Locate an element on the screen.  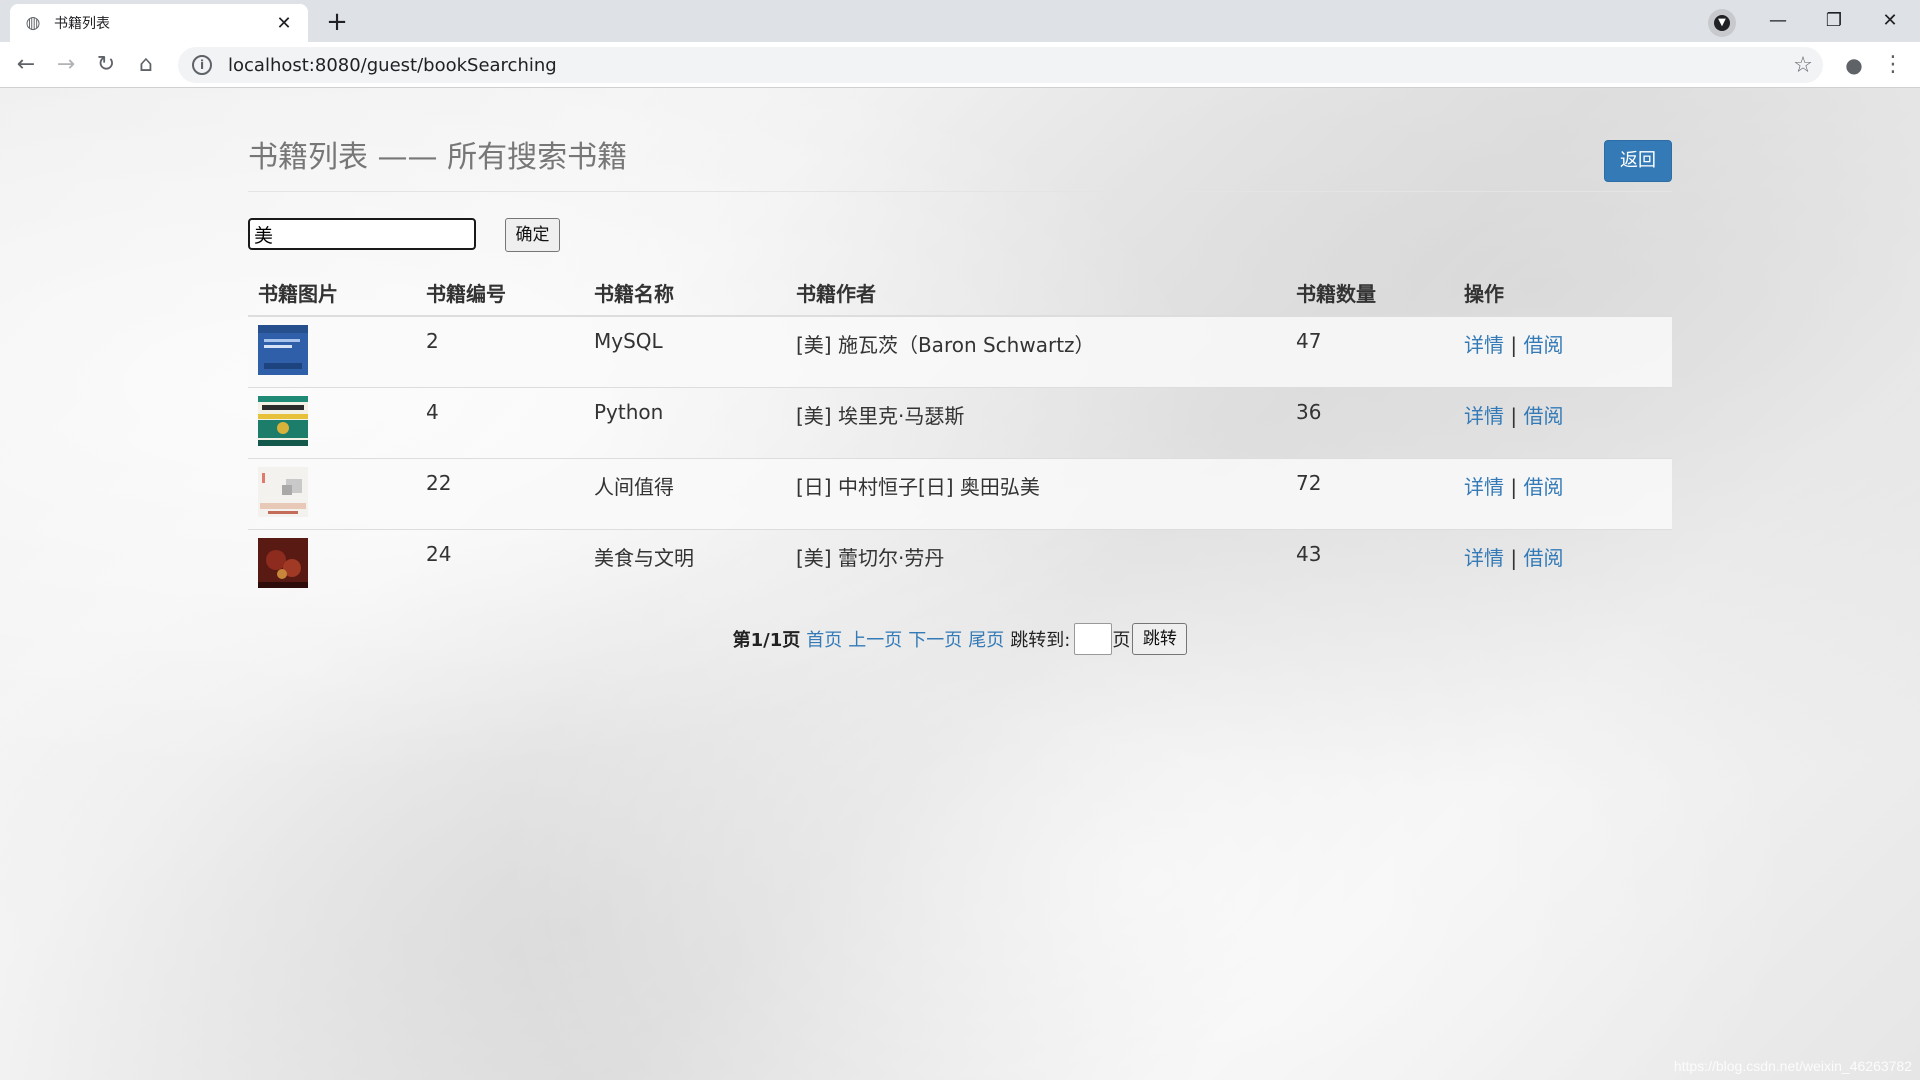
table-row: 4 Python [美] 埃里克·马瑟斯 36 详情 | 借阅 is located at coordinates (960, 422).